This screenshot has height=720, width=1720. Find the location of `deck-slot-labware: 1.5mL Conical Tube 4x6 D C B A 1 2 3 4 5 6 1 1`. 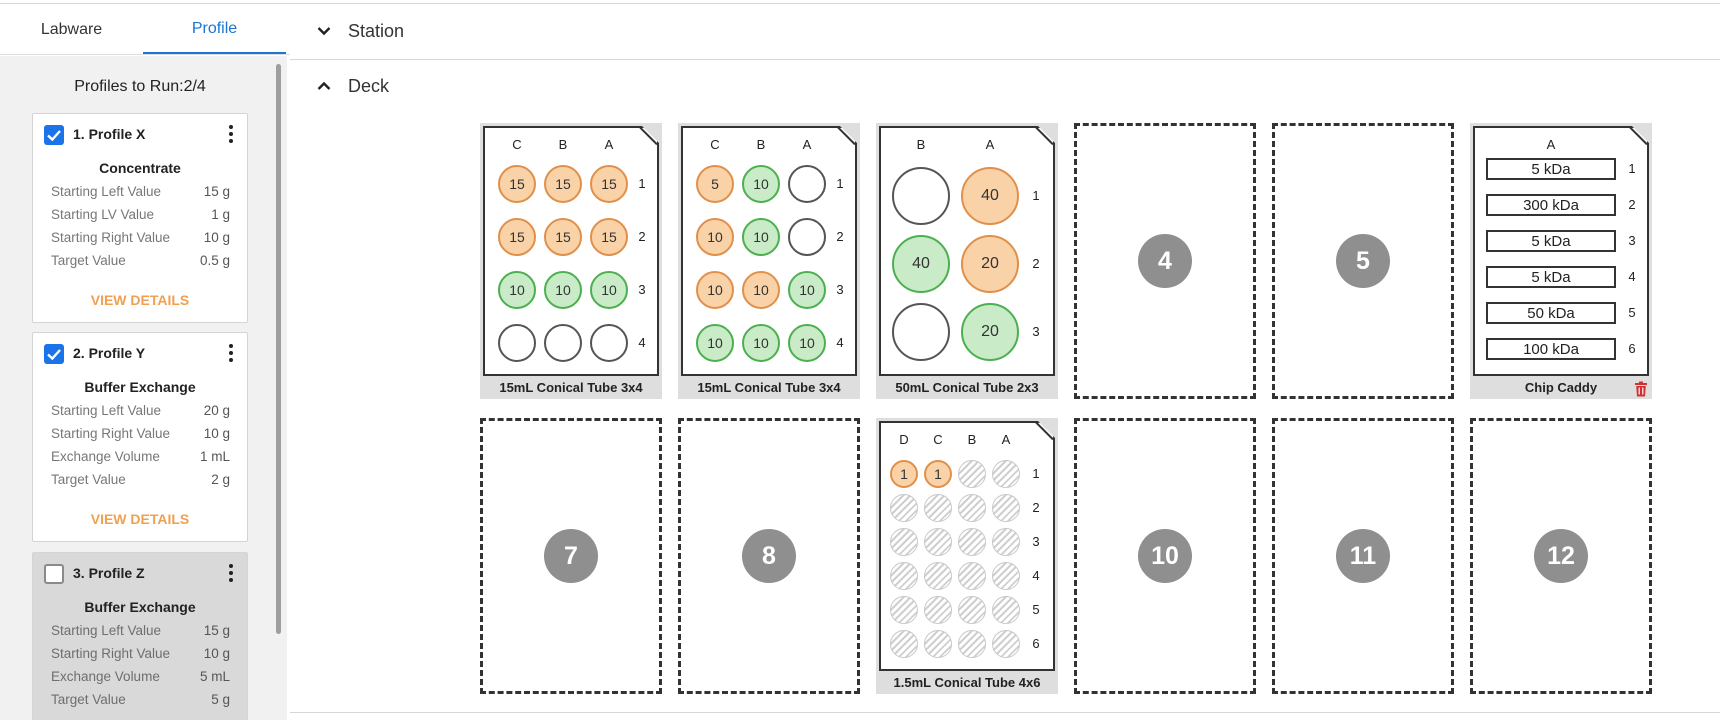

deck-slot-labware: 1.5mL Conical Tube 4x6 D C B A 1 2 3 4 5 6 1 1 is located at coordinates (967, 556).